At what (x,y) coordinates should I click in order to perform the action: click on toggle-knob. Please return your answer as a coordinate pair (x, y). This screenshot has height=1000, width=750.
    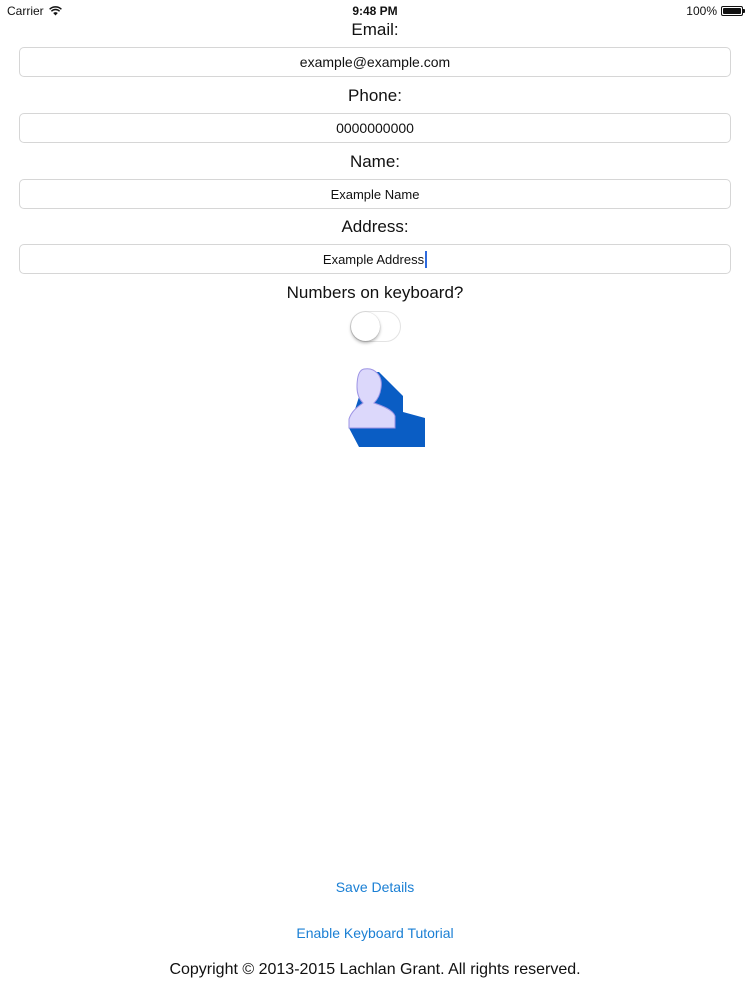
    Looking at the image, I should click on (365, 326).